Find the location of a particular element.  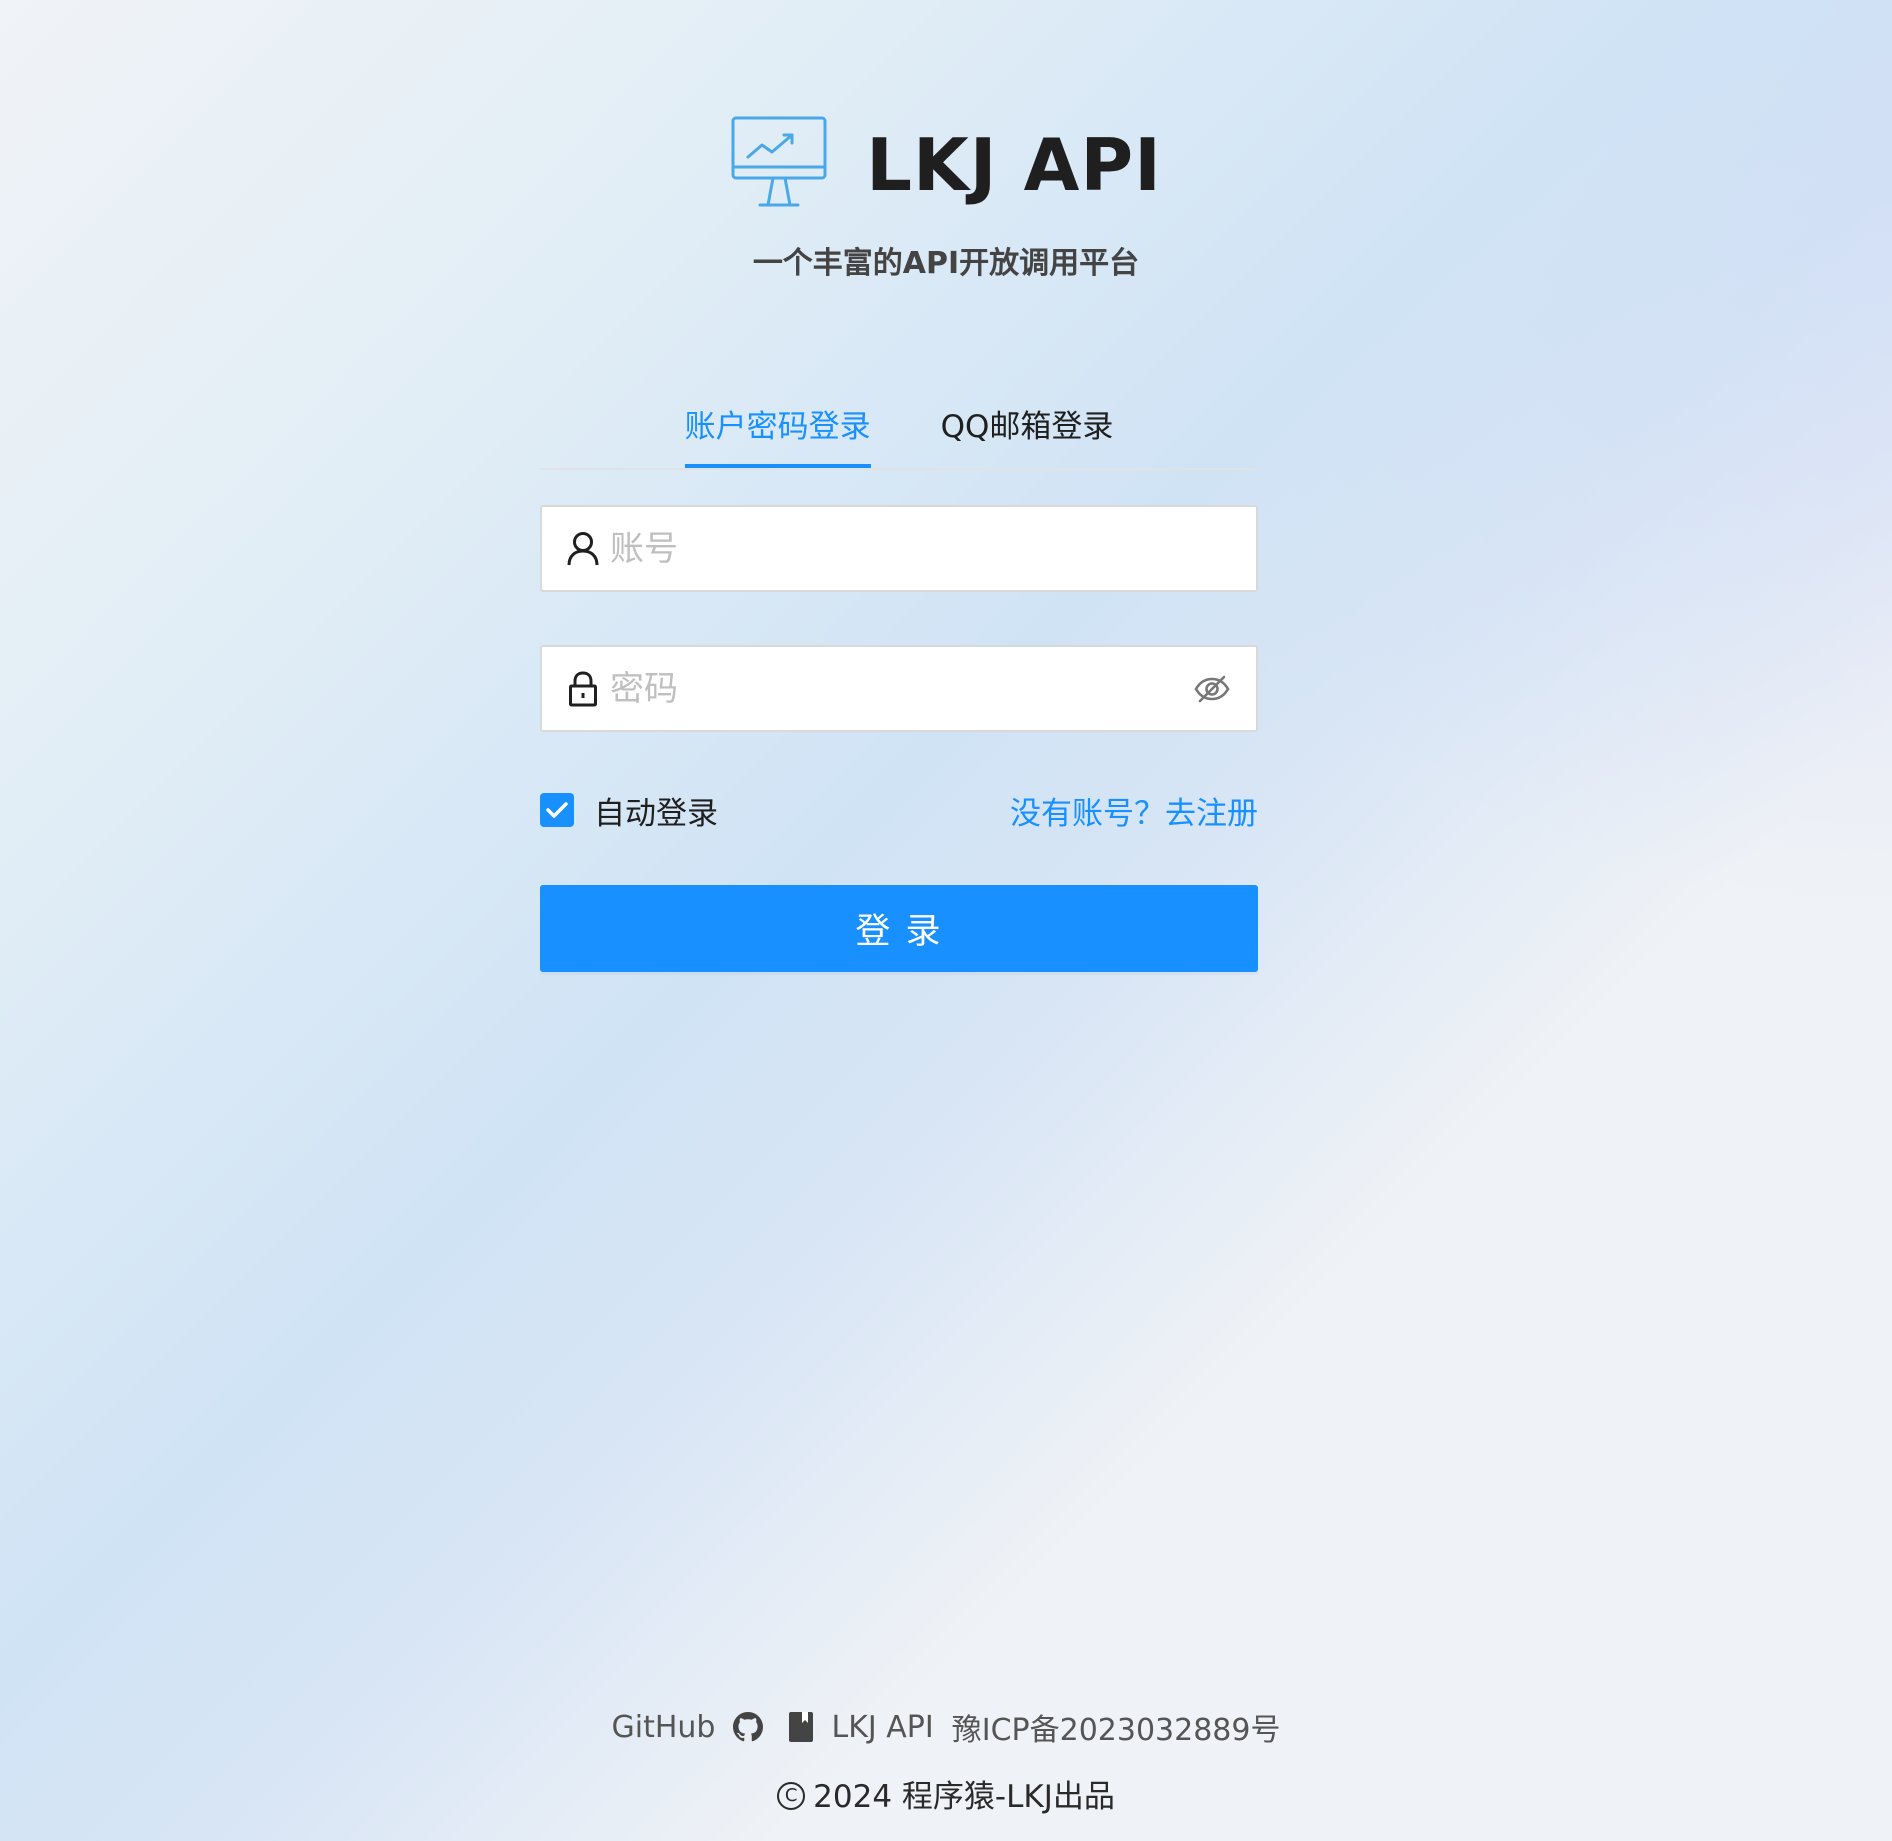

account-field is located at coordinates (899, 548).